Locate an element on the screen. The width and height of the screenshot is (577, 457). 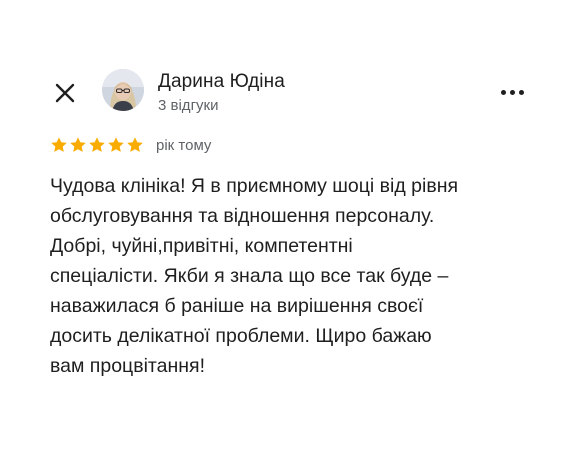
more-options-button is located at coordinates (512, 92).